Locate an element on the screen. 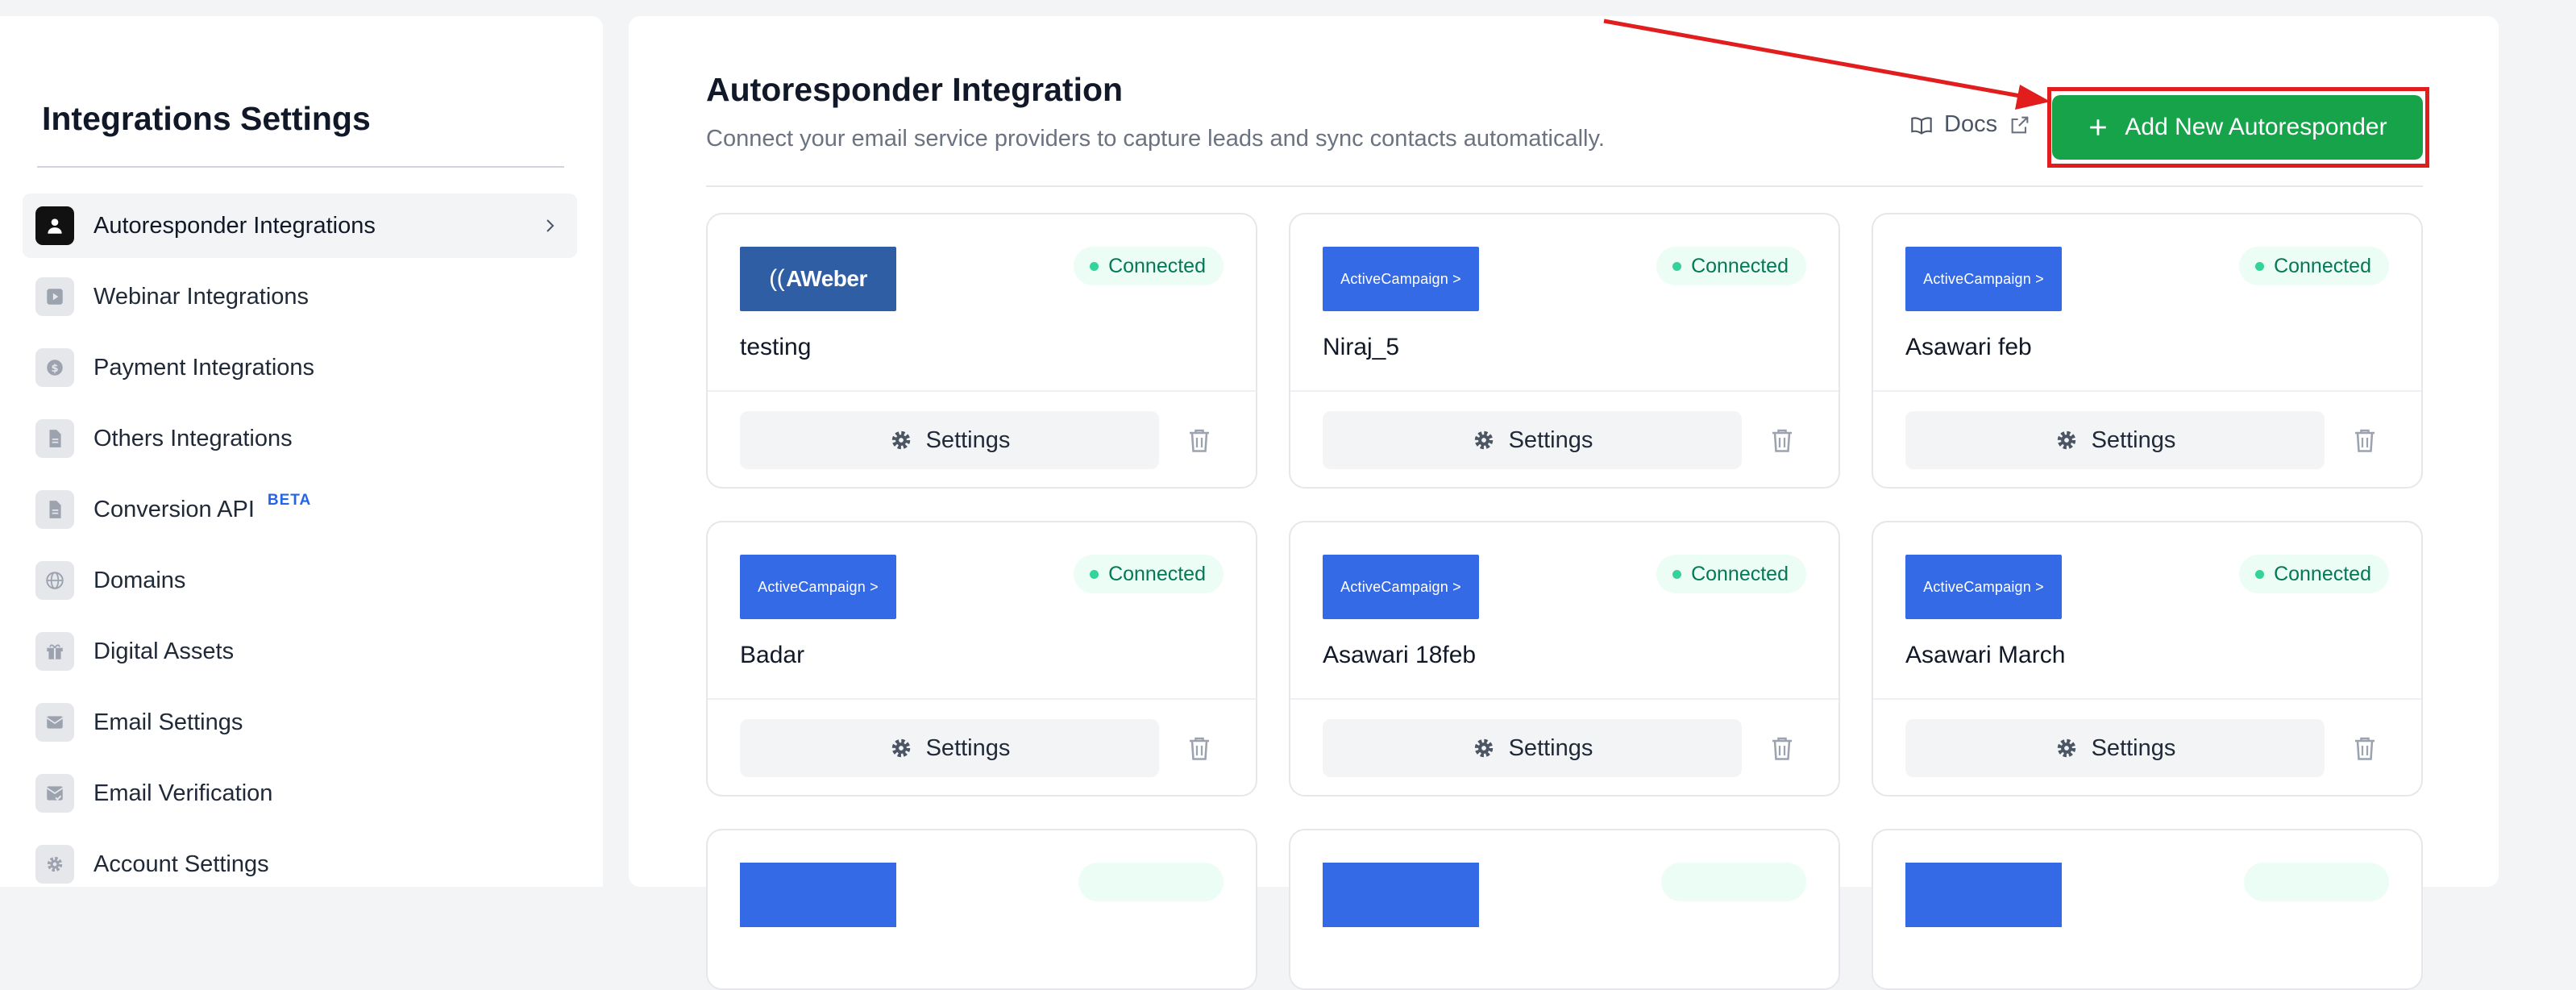 This screenshot has height=990, width=2576. sidebar-item-label: Webinar Integrations is located at coordinates (201, 296).